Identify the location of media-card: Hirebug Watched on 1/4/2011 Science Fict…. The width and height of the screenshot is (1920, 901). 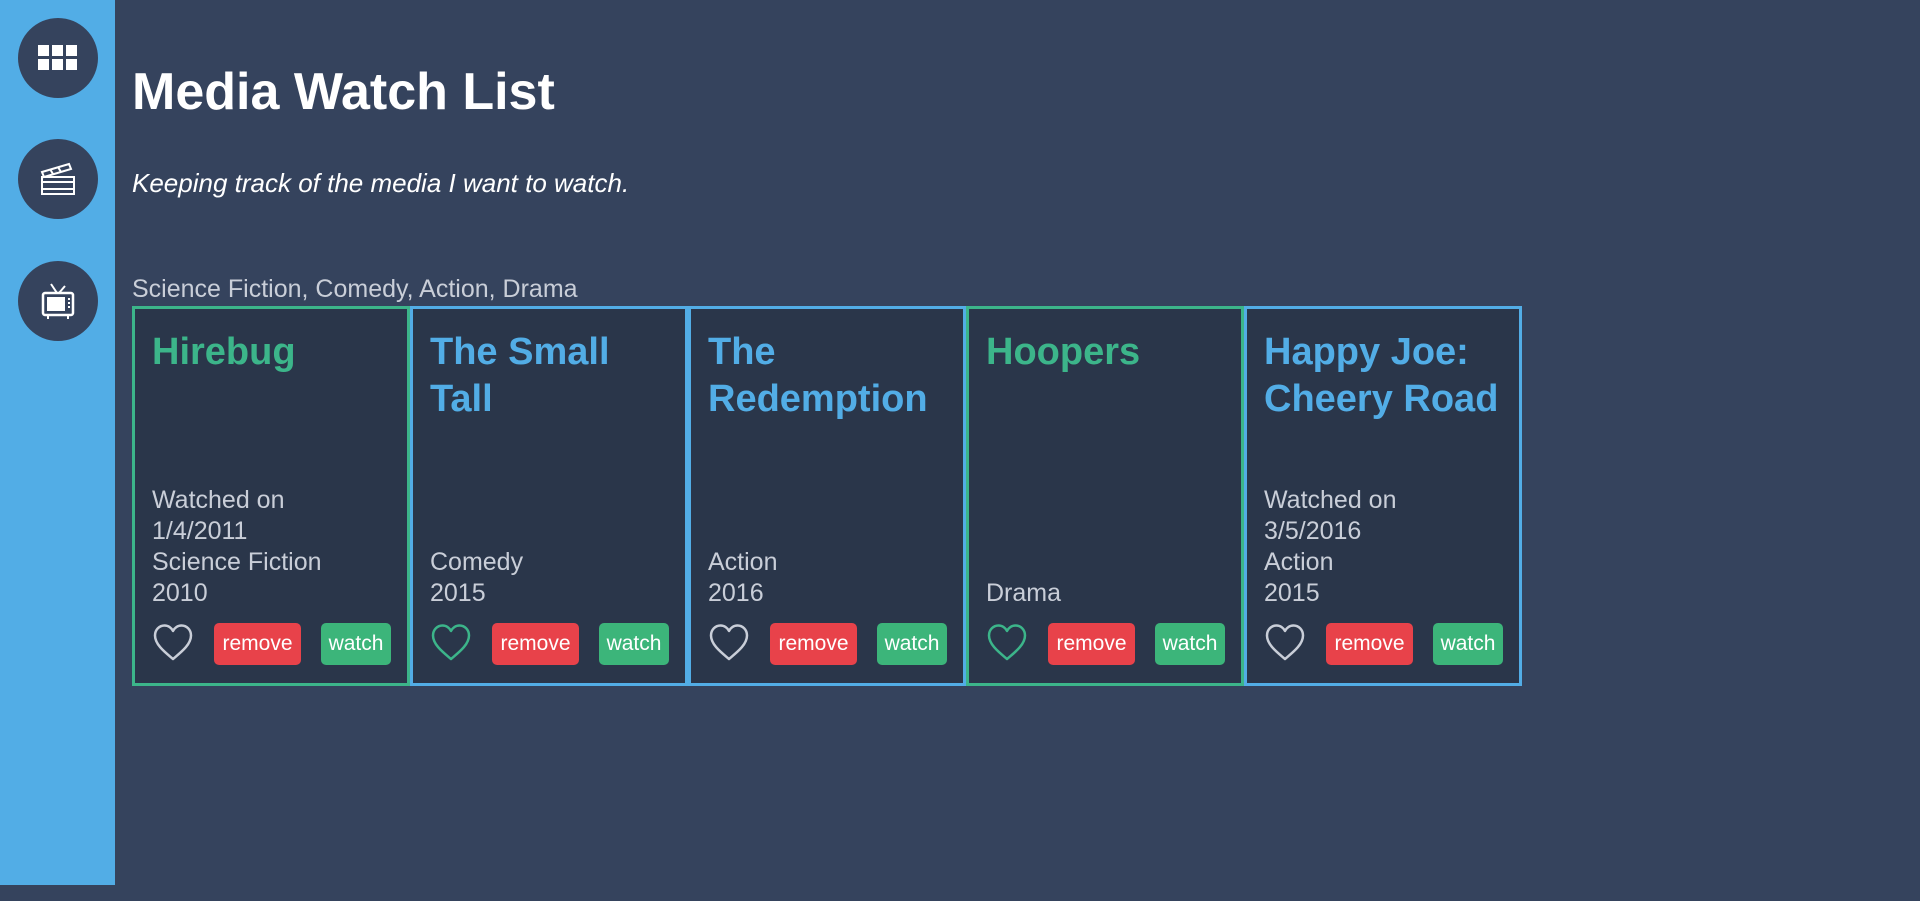
(271, 496).